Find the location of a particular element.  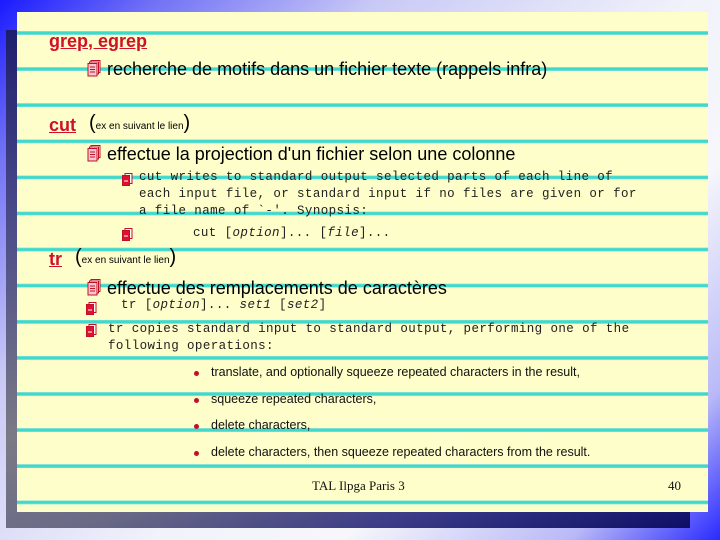

bullet-item: delete characters, is located at coordinates (261, 425).